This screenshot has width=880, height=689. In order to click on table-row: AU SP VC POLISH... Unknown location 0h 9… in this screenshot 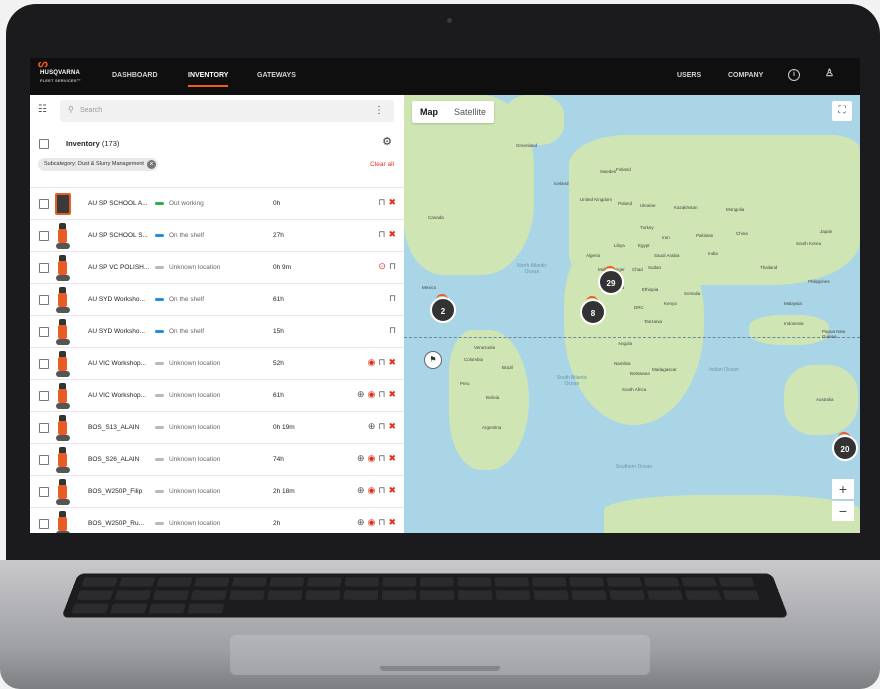, I will do `click(217, 267)`.